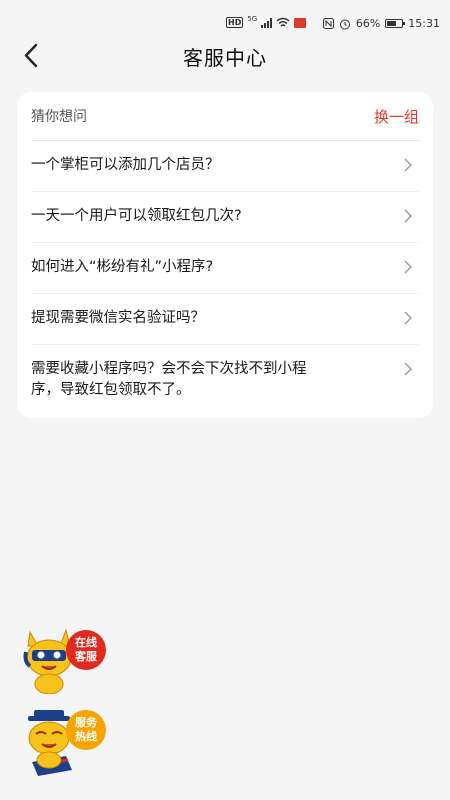 Image resolution: width=450 pixels, height=800 pixels. Describe the element at coordinates (225, 319) in the screenshot. I see `faq-item: 提现需要微信实名验证吗？` at that location.